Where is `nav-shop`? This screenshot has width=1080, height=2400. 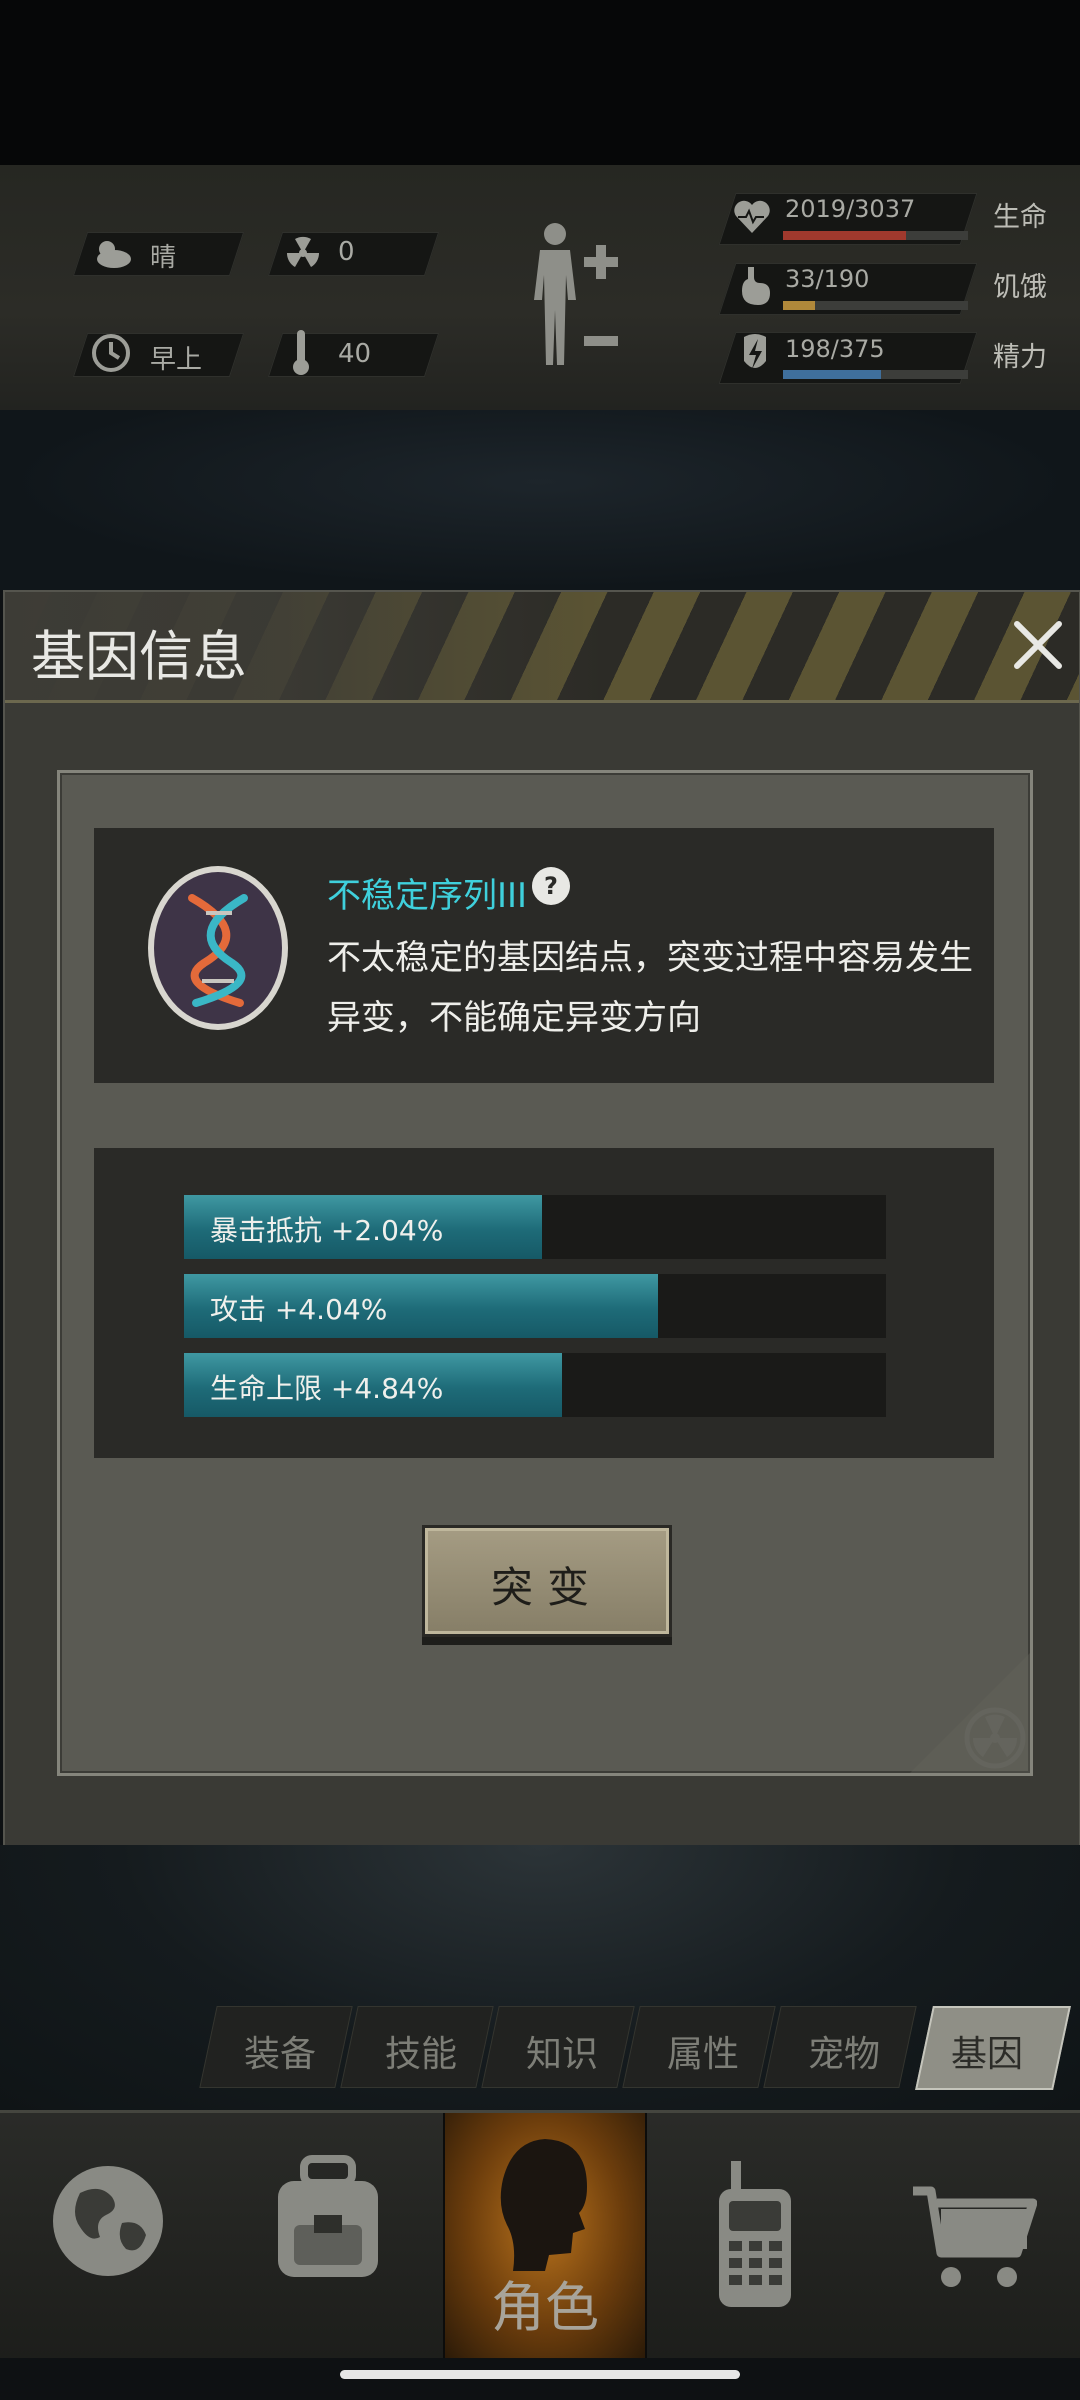 nav-shop is located at coordinates (971, 2235).